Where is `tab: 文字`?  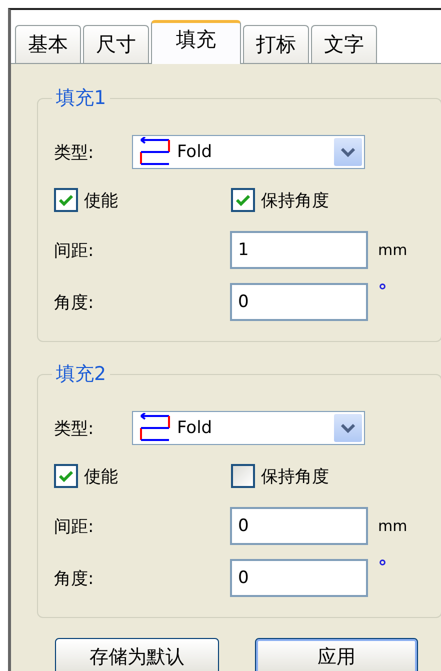 tab: 文字 is located at coordinates (344, 44).